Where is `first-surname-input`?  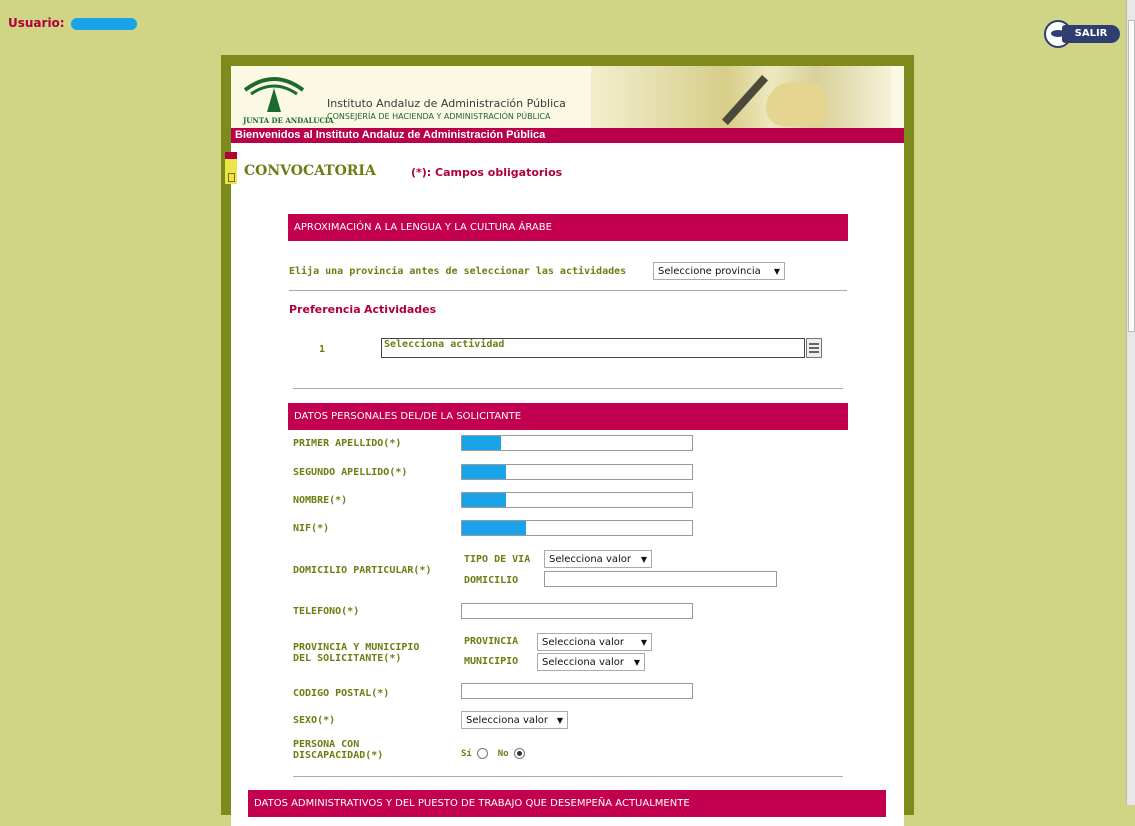
first-surname-input is located at coordinates (577, 443).